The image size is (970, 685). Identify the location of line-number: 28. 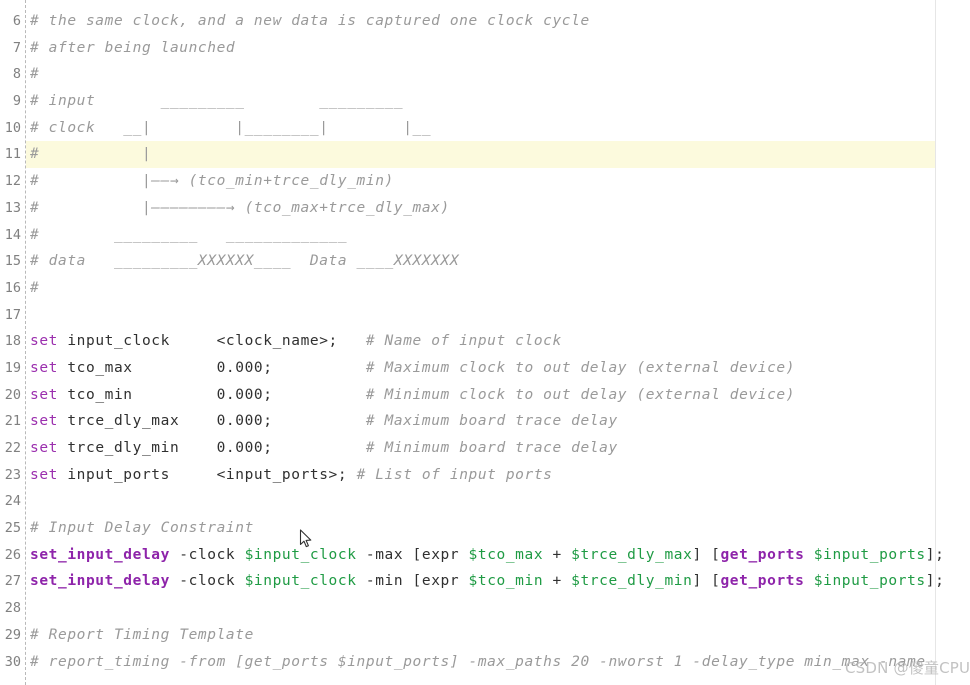
(12, 608).